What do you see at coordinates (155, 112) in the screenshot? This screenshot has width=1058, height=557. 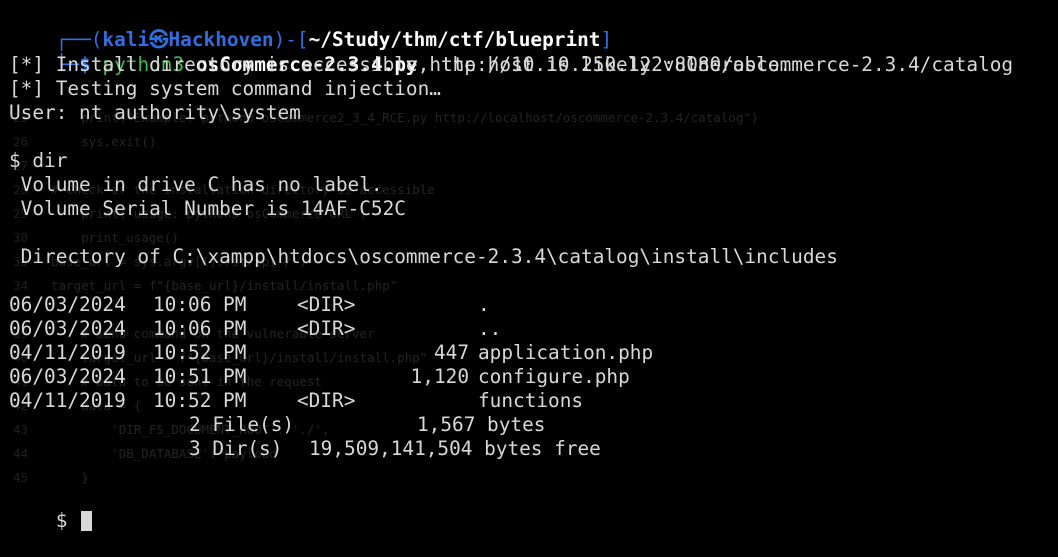 I see `output-user: User: nt authority\system` at bounding box center [155, 112].